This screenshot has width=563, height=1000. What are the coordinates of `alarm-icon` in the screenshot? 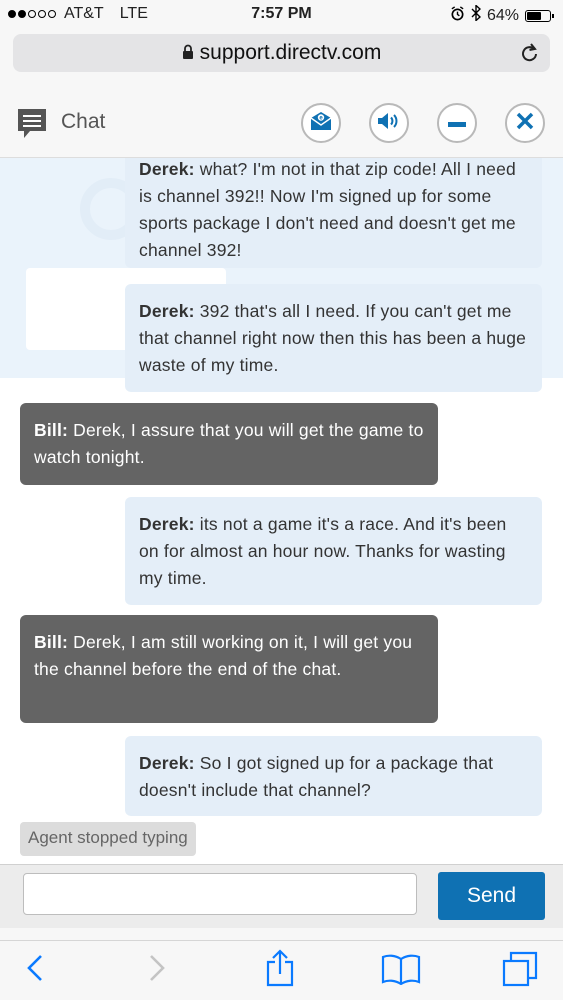 It's located at (457, 15).